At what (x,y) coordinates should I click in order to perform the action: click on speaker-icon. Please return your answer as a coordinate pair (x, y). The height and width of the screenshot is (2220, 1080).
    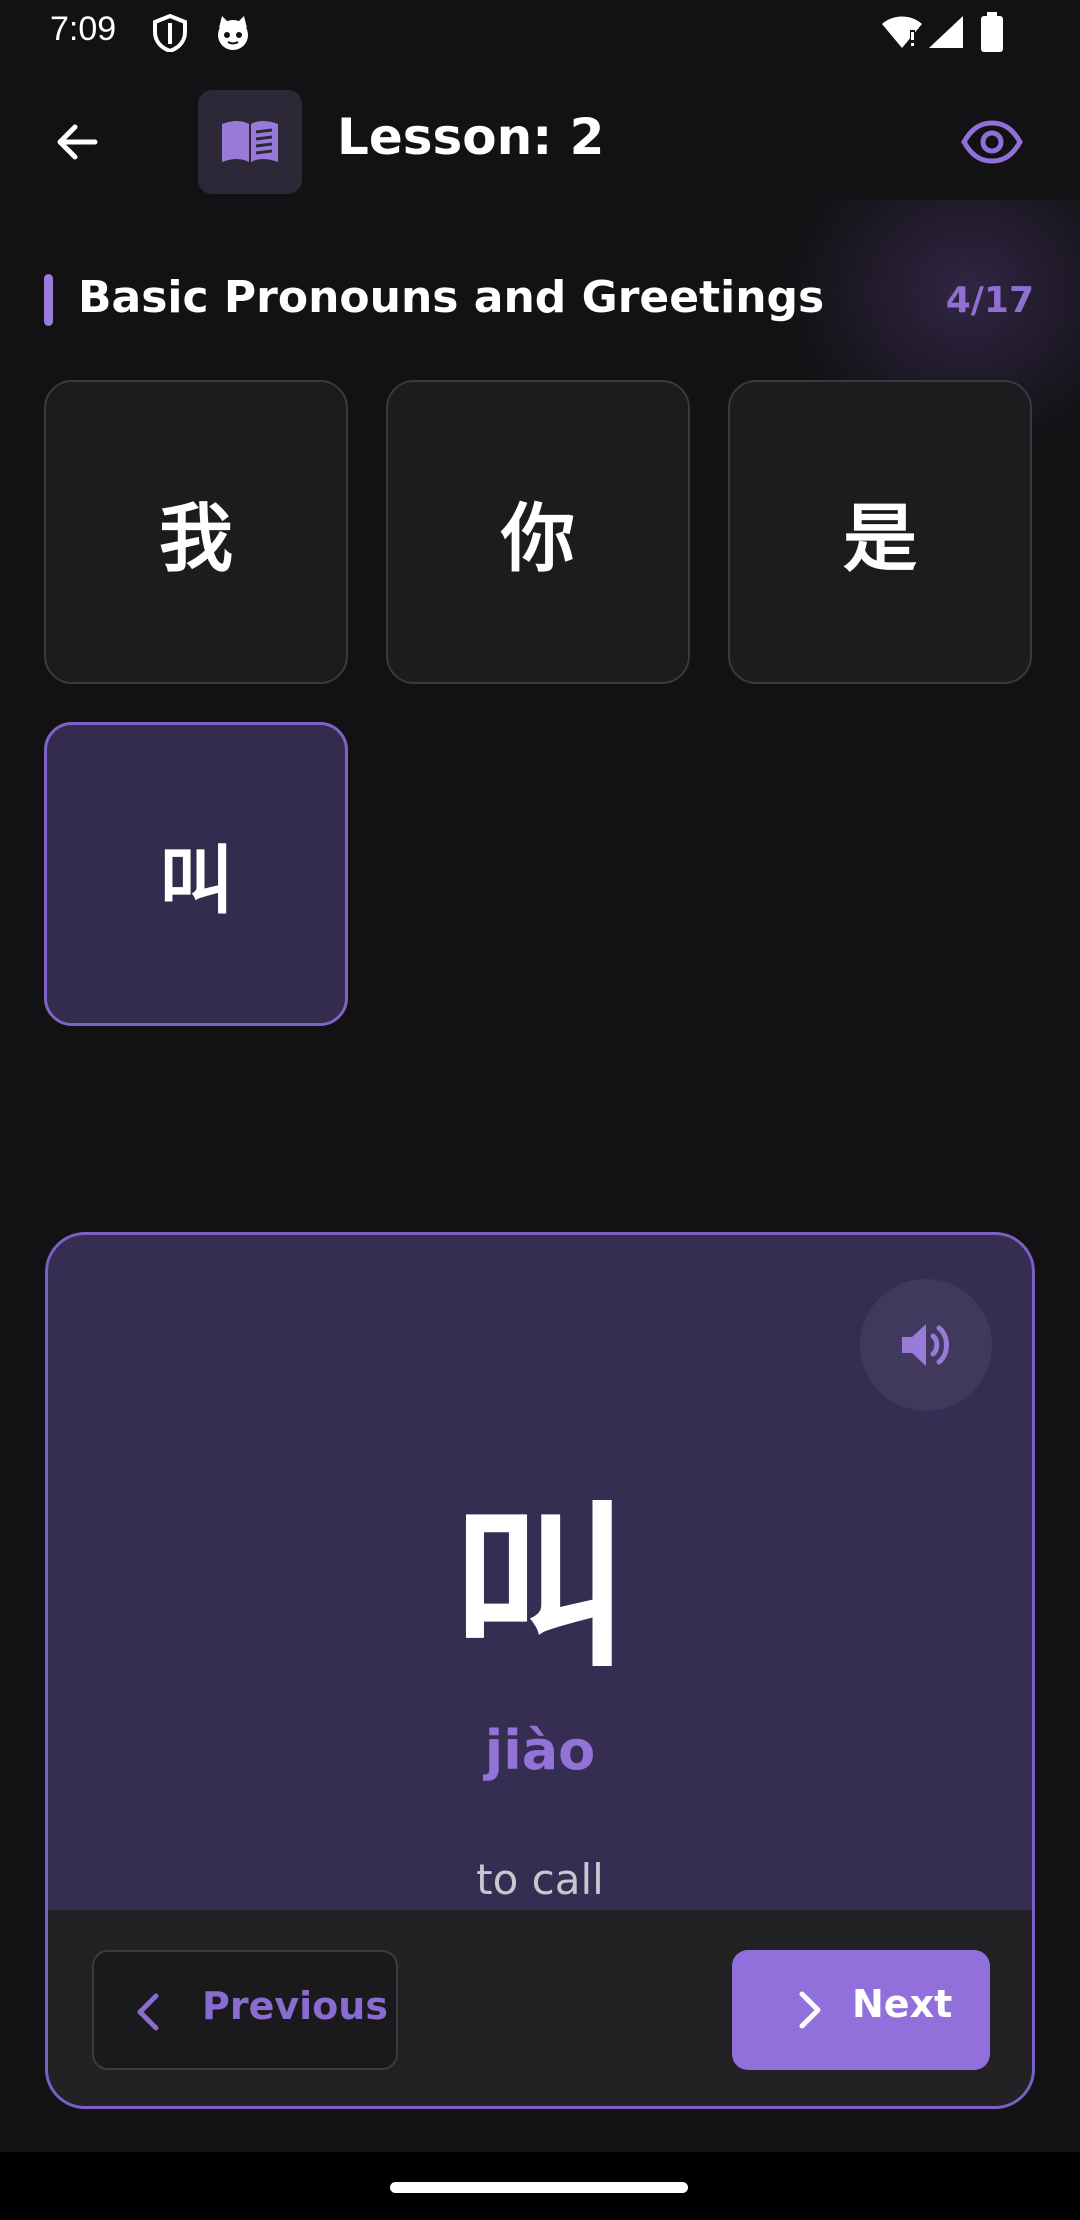
    Looking at the image, I should click on (925, 1345).